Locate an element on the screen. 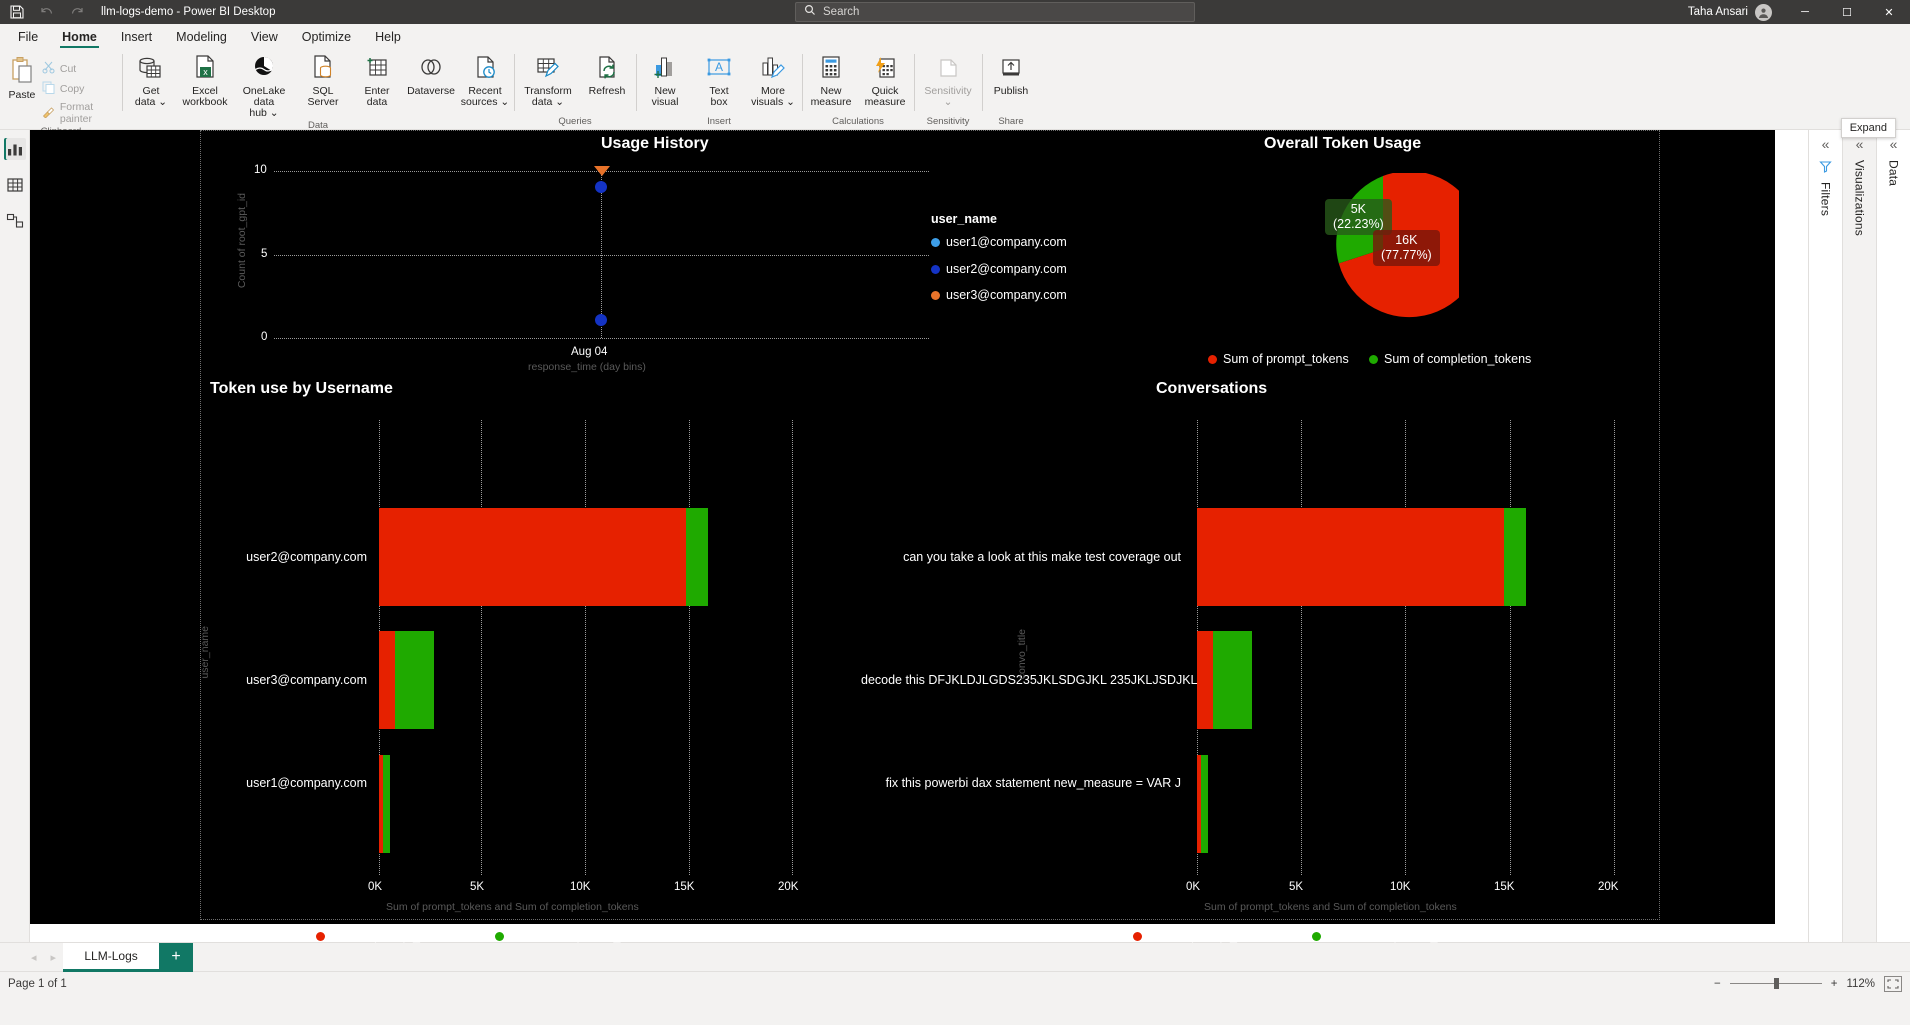  add-page-button: + is located at coordinates (176, 957).